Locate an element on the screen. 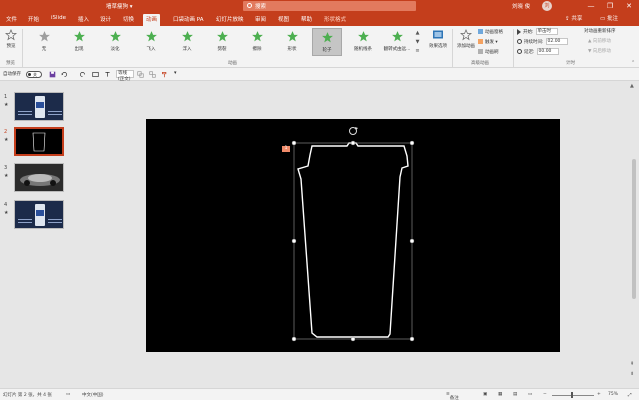 The height and width of the screenshot is (400, 639). zoom-out-icon: − is located at coordinates (545, 394).